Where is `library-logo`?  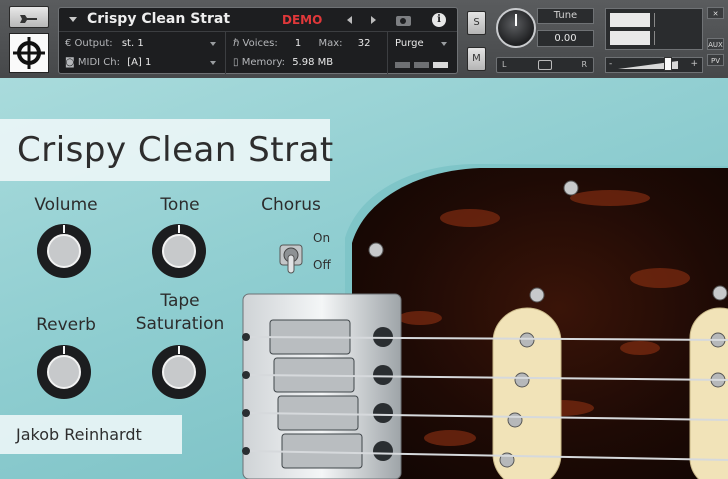
library-logo is located at coordinates (29, 53).